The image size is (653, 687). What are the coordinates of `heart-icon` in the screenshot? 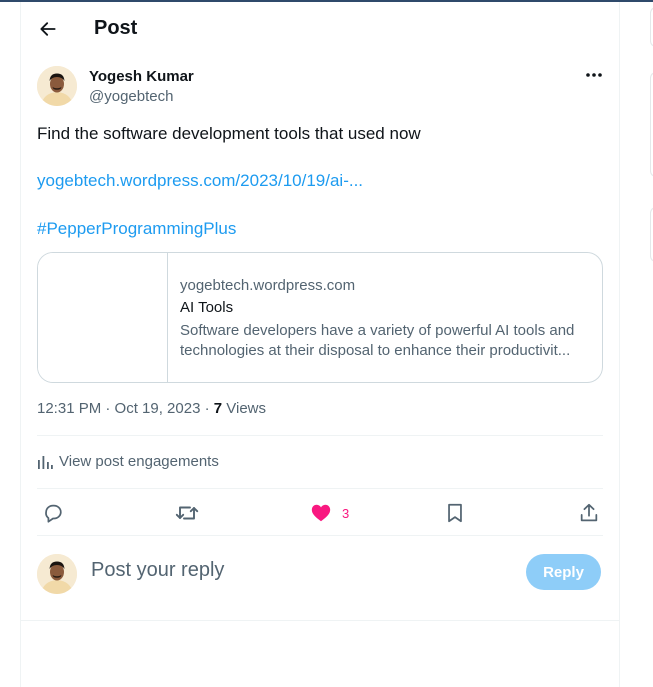 It's located at (321, 513).